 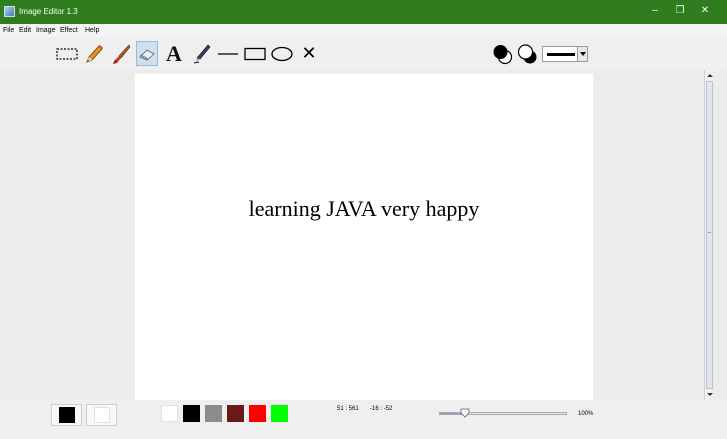 I want to click on maximize-button: ❐, so click(x=680, y=11).